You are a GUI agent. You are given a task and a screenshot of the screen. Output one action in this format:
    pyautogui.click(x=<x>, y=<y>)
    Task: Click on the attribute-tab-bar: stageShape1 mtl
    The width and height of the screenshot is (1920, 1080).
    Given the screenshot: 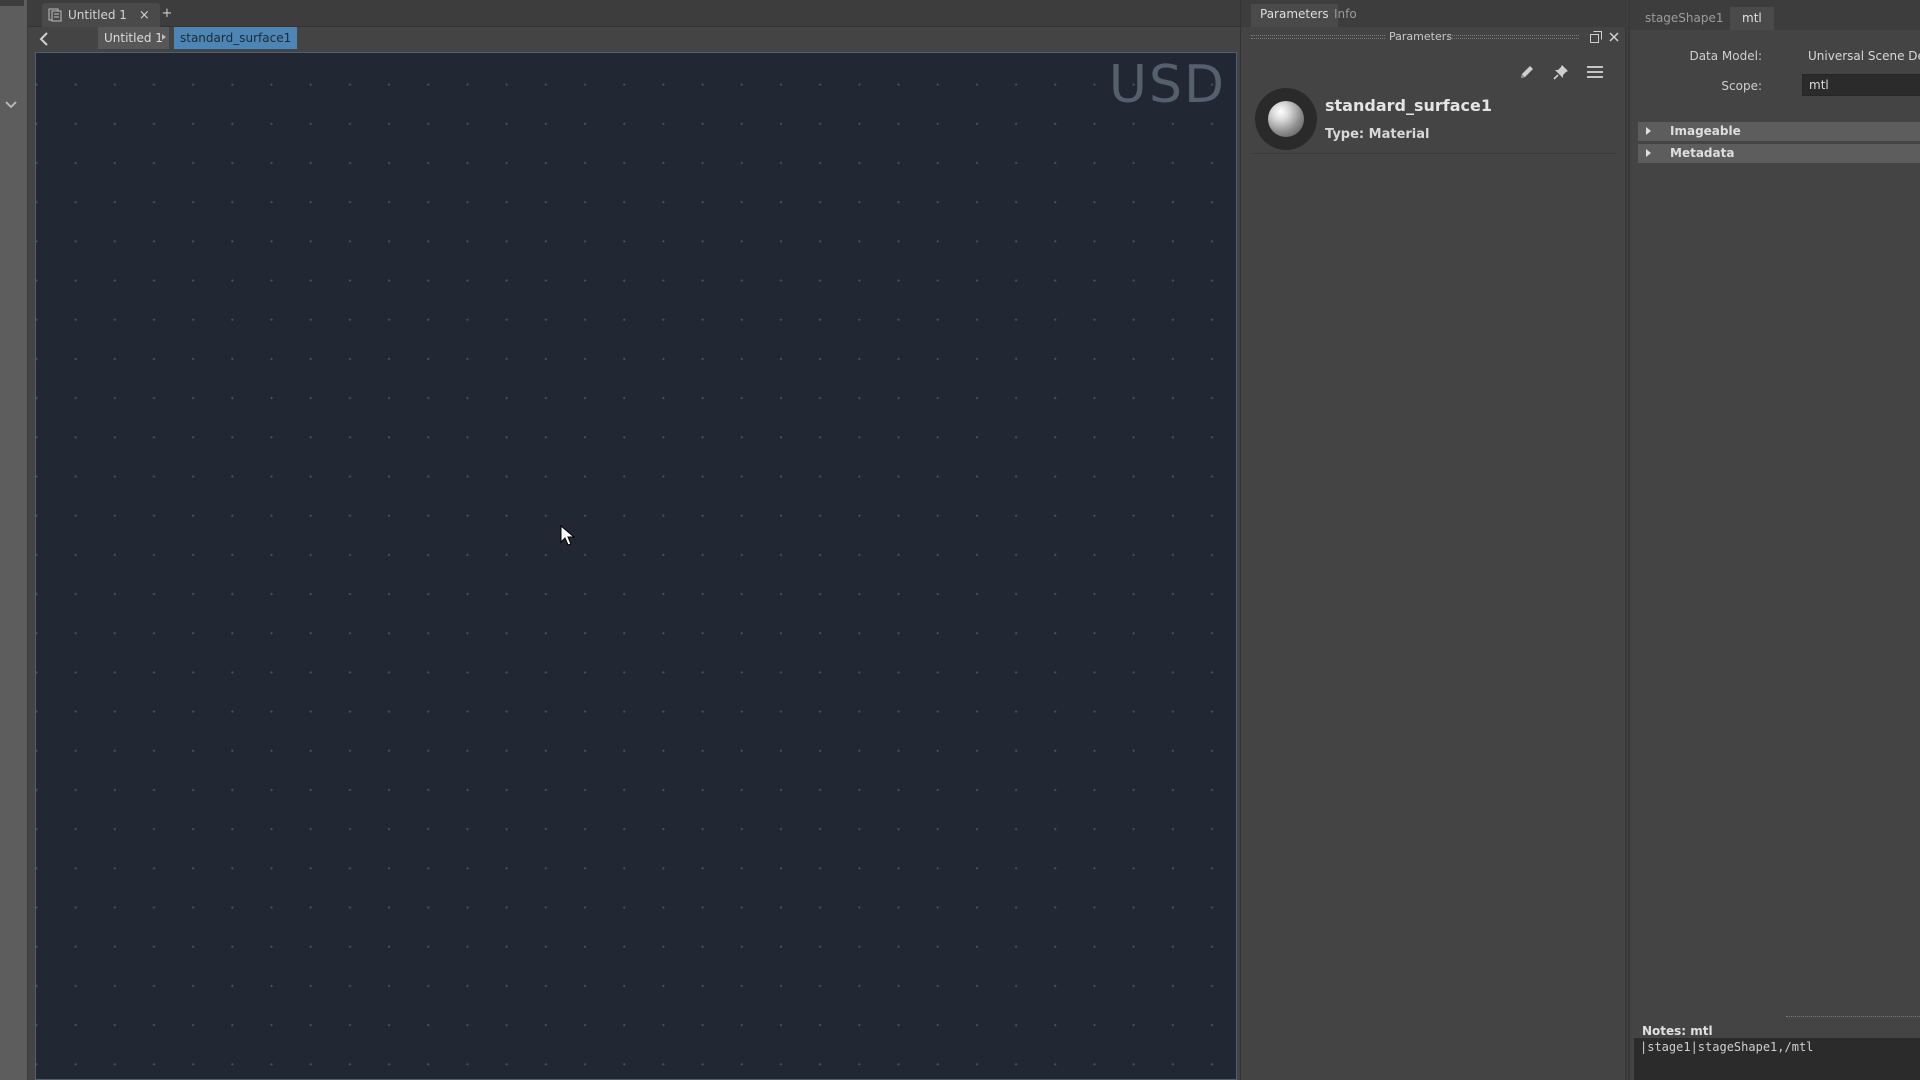 What is the action you would take?
    pyautogui.click(x=1775, y=15)
    